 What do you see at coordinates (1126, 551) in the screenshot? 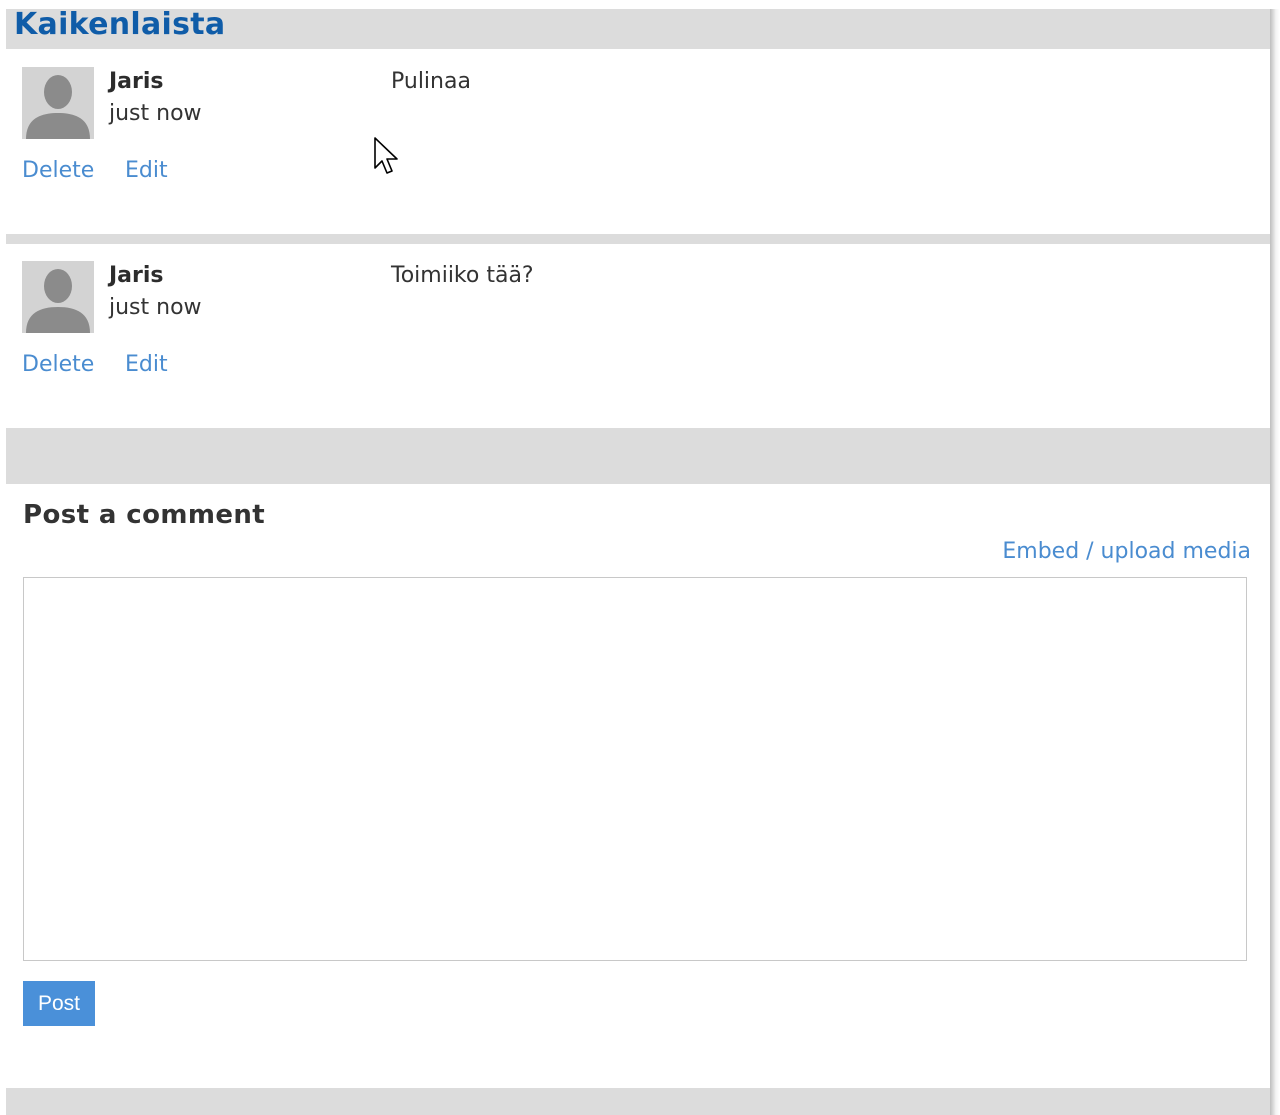
I see `embed-upload-media-link: Embed / upload media` at bounding box center [1126, 551].